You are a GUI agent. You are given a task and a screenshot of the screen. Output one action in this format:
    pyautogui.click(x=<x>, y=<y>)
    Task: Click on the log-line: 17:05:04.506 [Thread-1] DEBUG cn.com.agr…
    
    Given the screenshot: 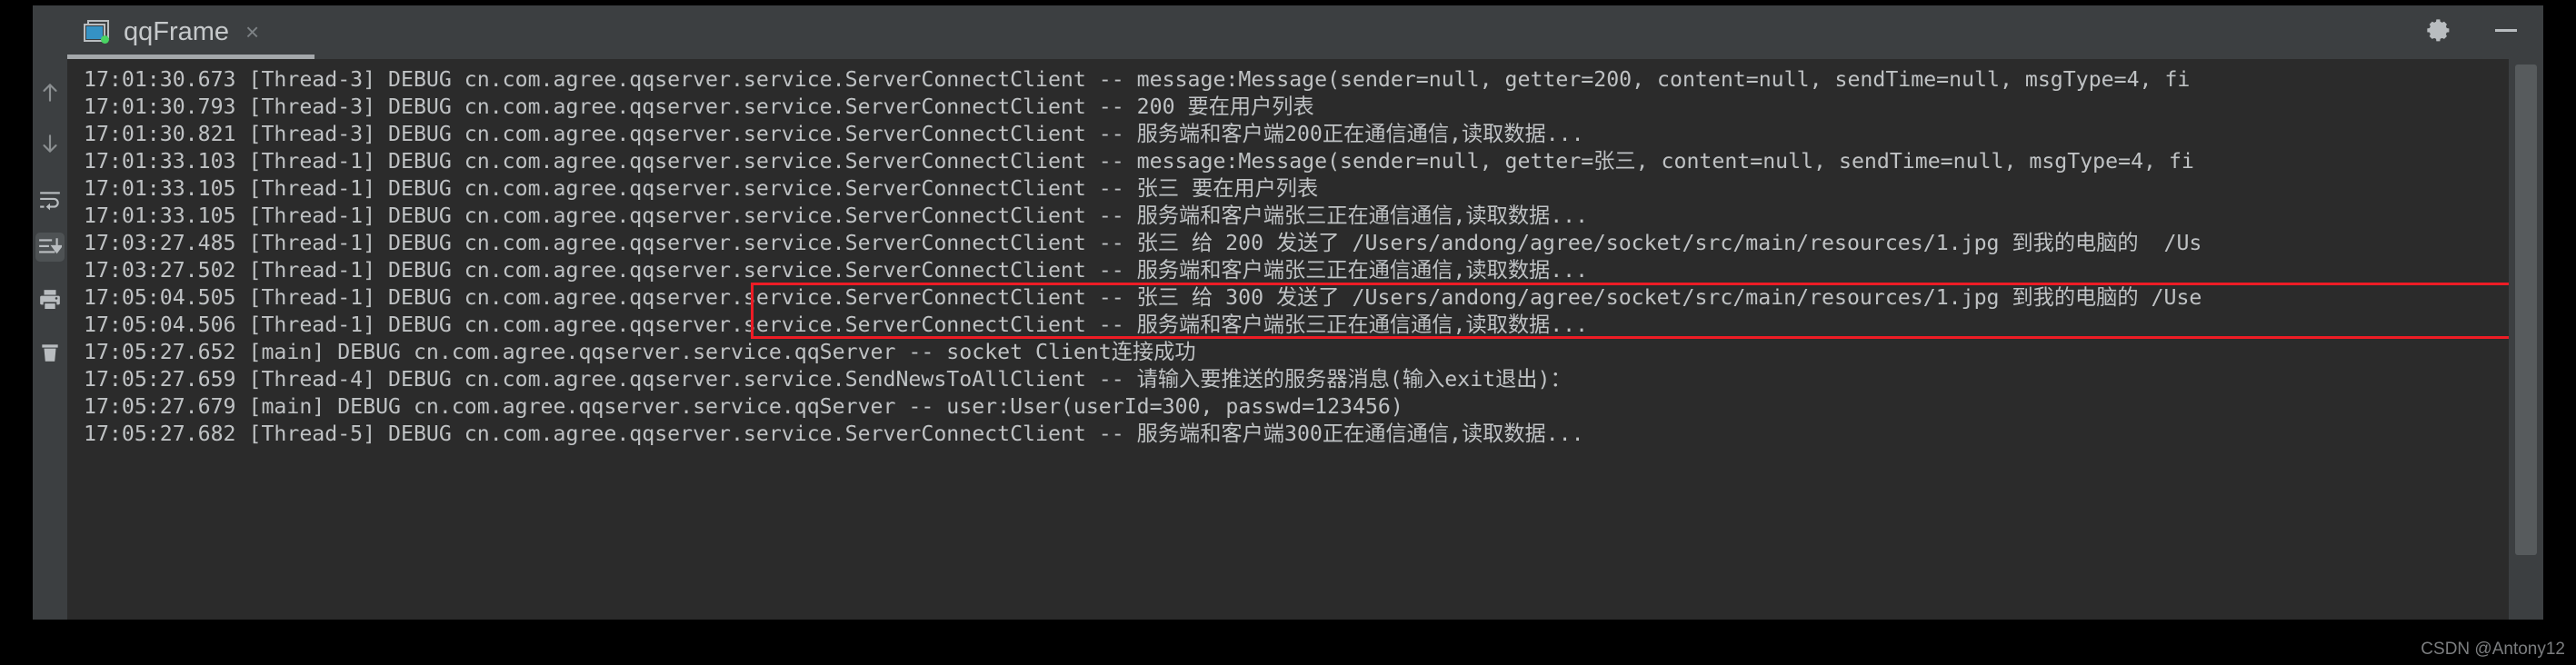 What is the action you would take?
    pyautogui.click(x=836, y=325)
    